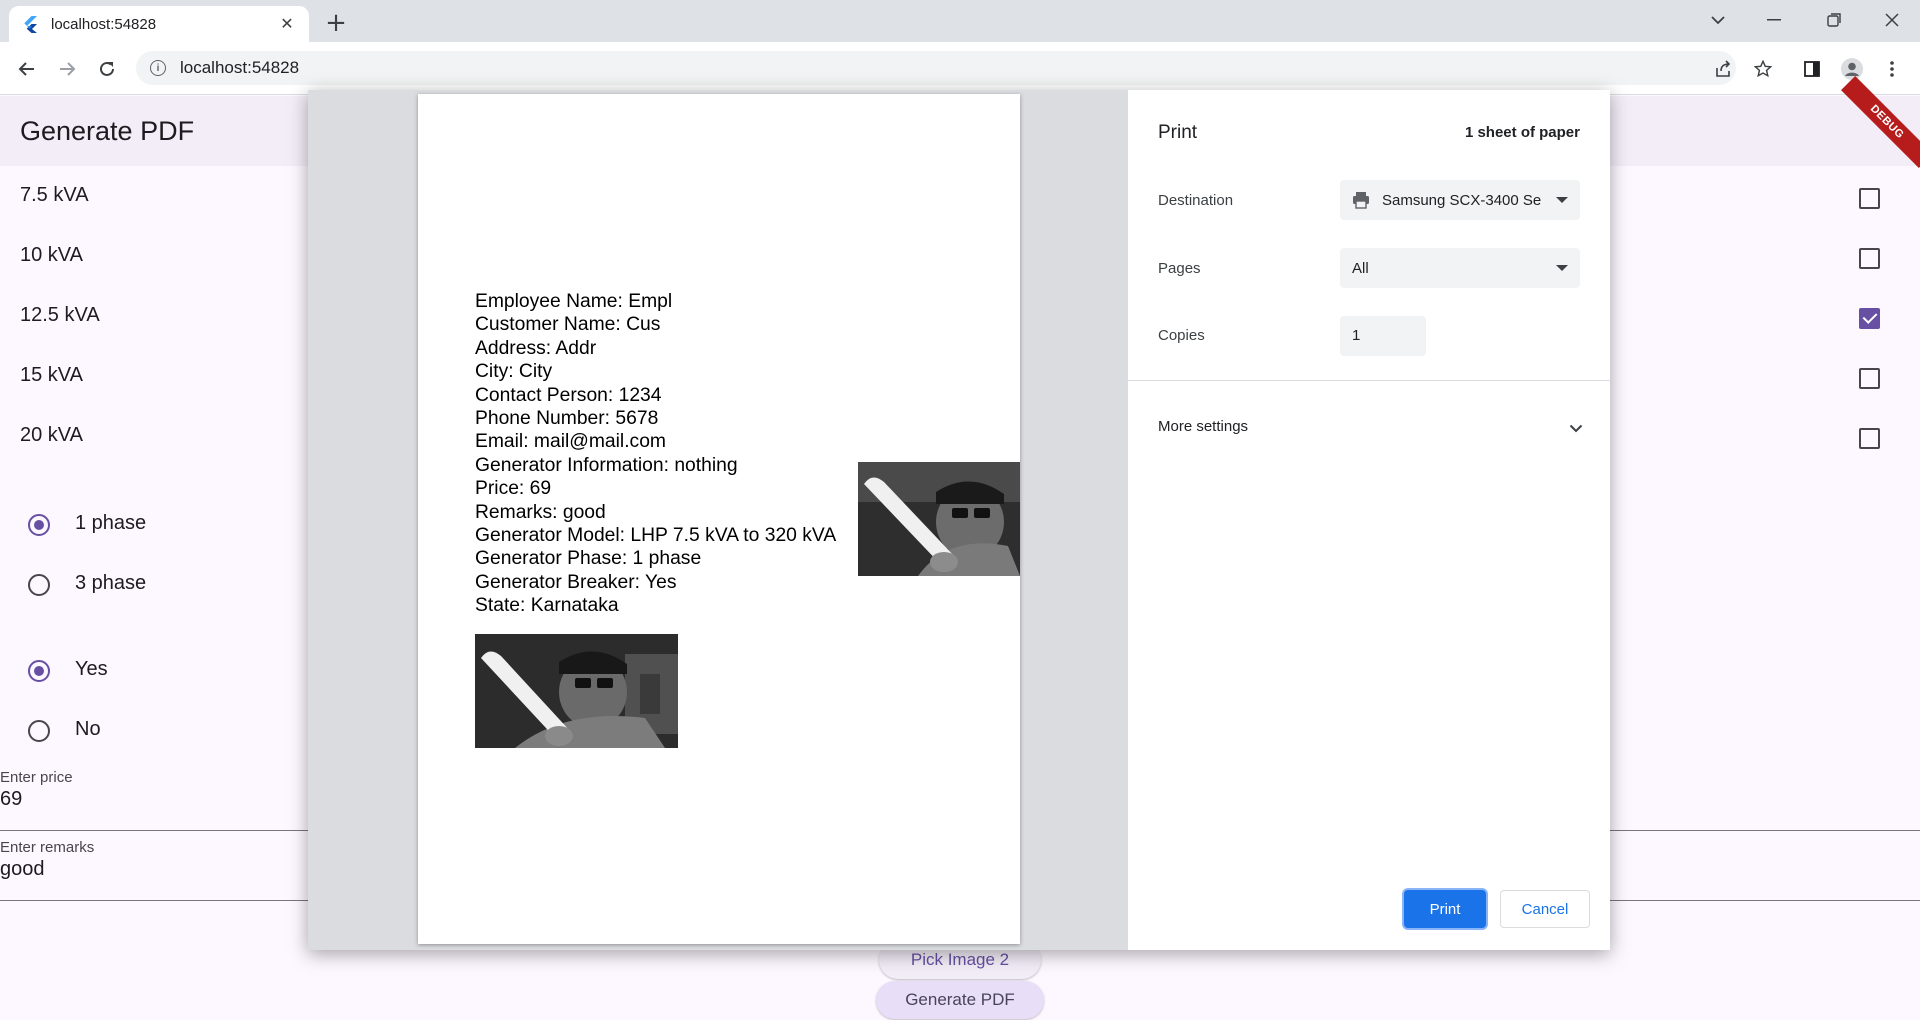 Image resolution: width=1920 pixels, height=1020 pixels. I want to click on destination-value: Samsung SCX-3400 Se, so click(1462, 200).